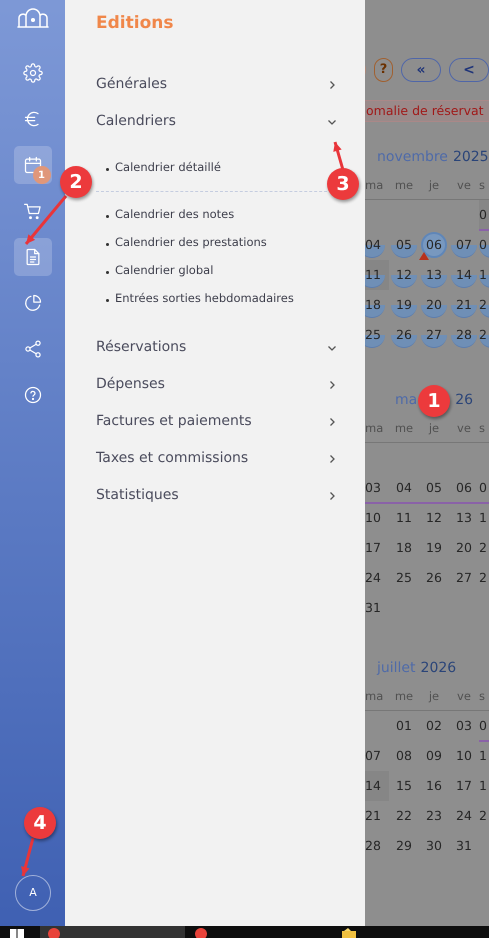  What do you see at coordinates (434, 726) in the screenshot?
I see `day-cell: 02` at bounding box center [434, 726].